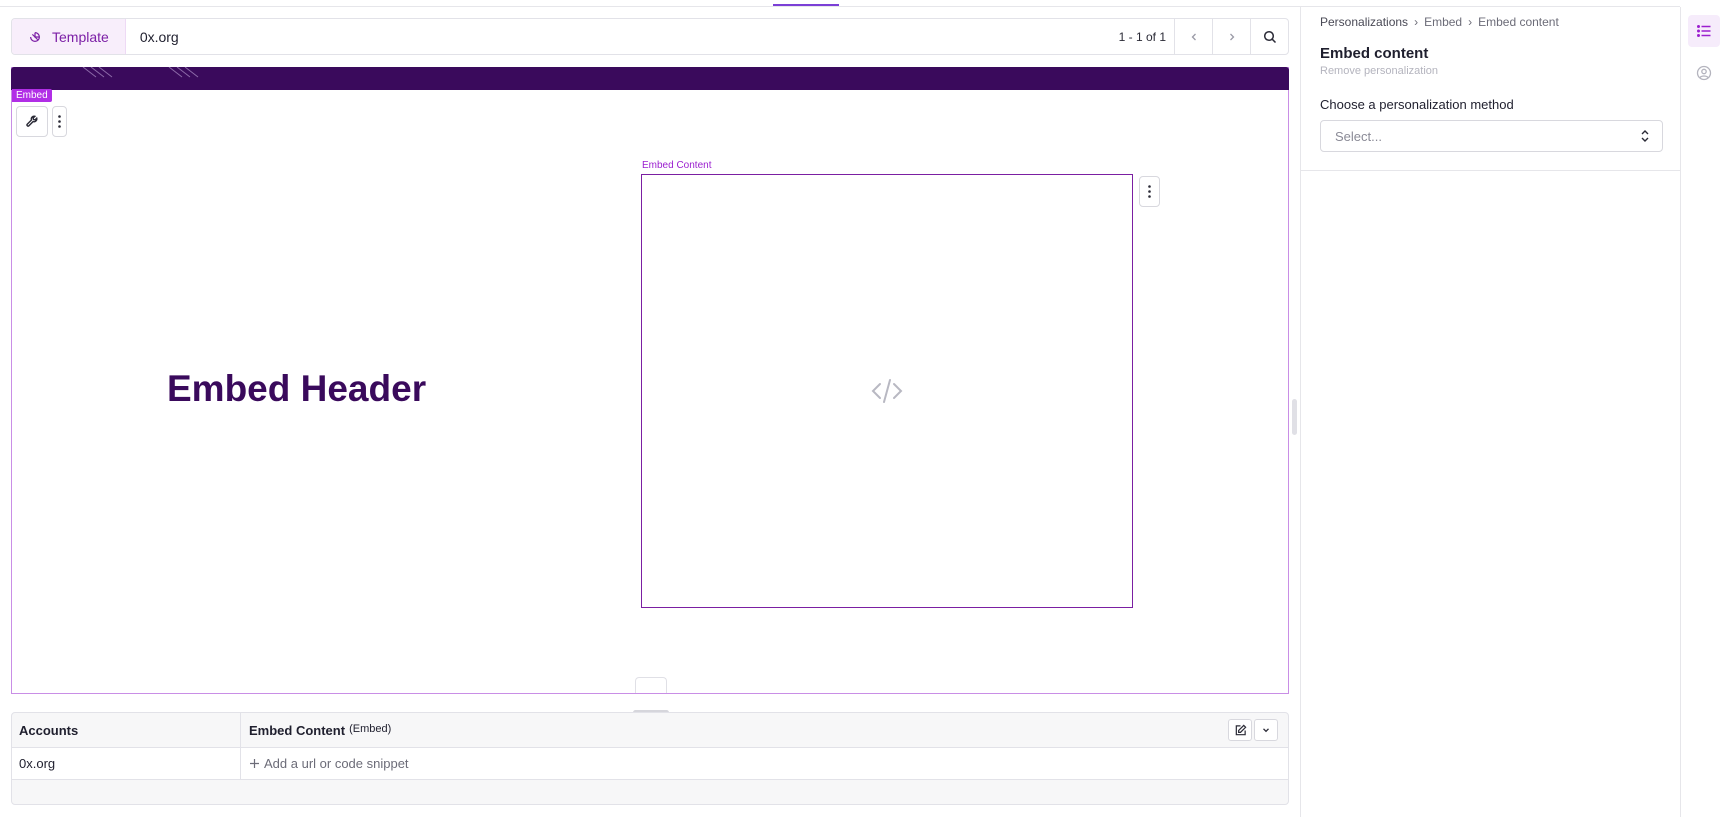 This screenshot has width=1726, height=817. I want to click on code-icon, so click(887, 391).